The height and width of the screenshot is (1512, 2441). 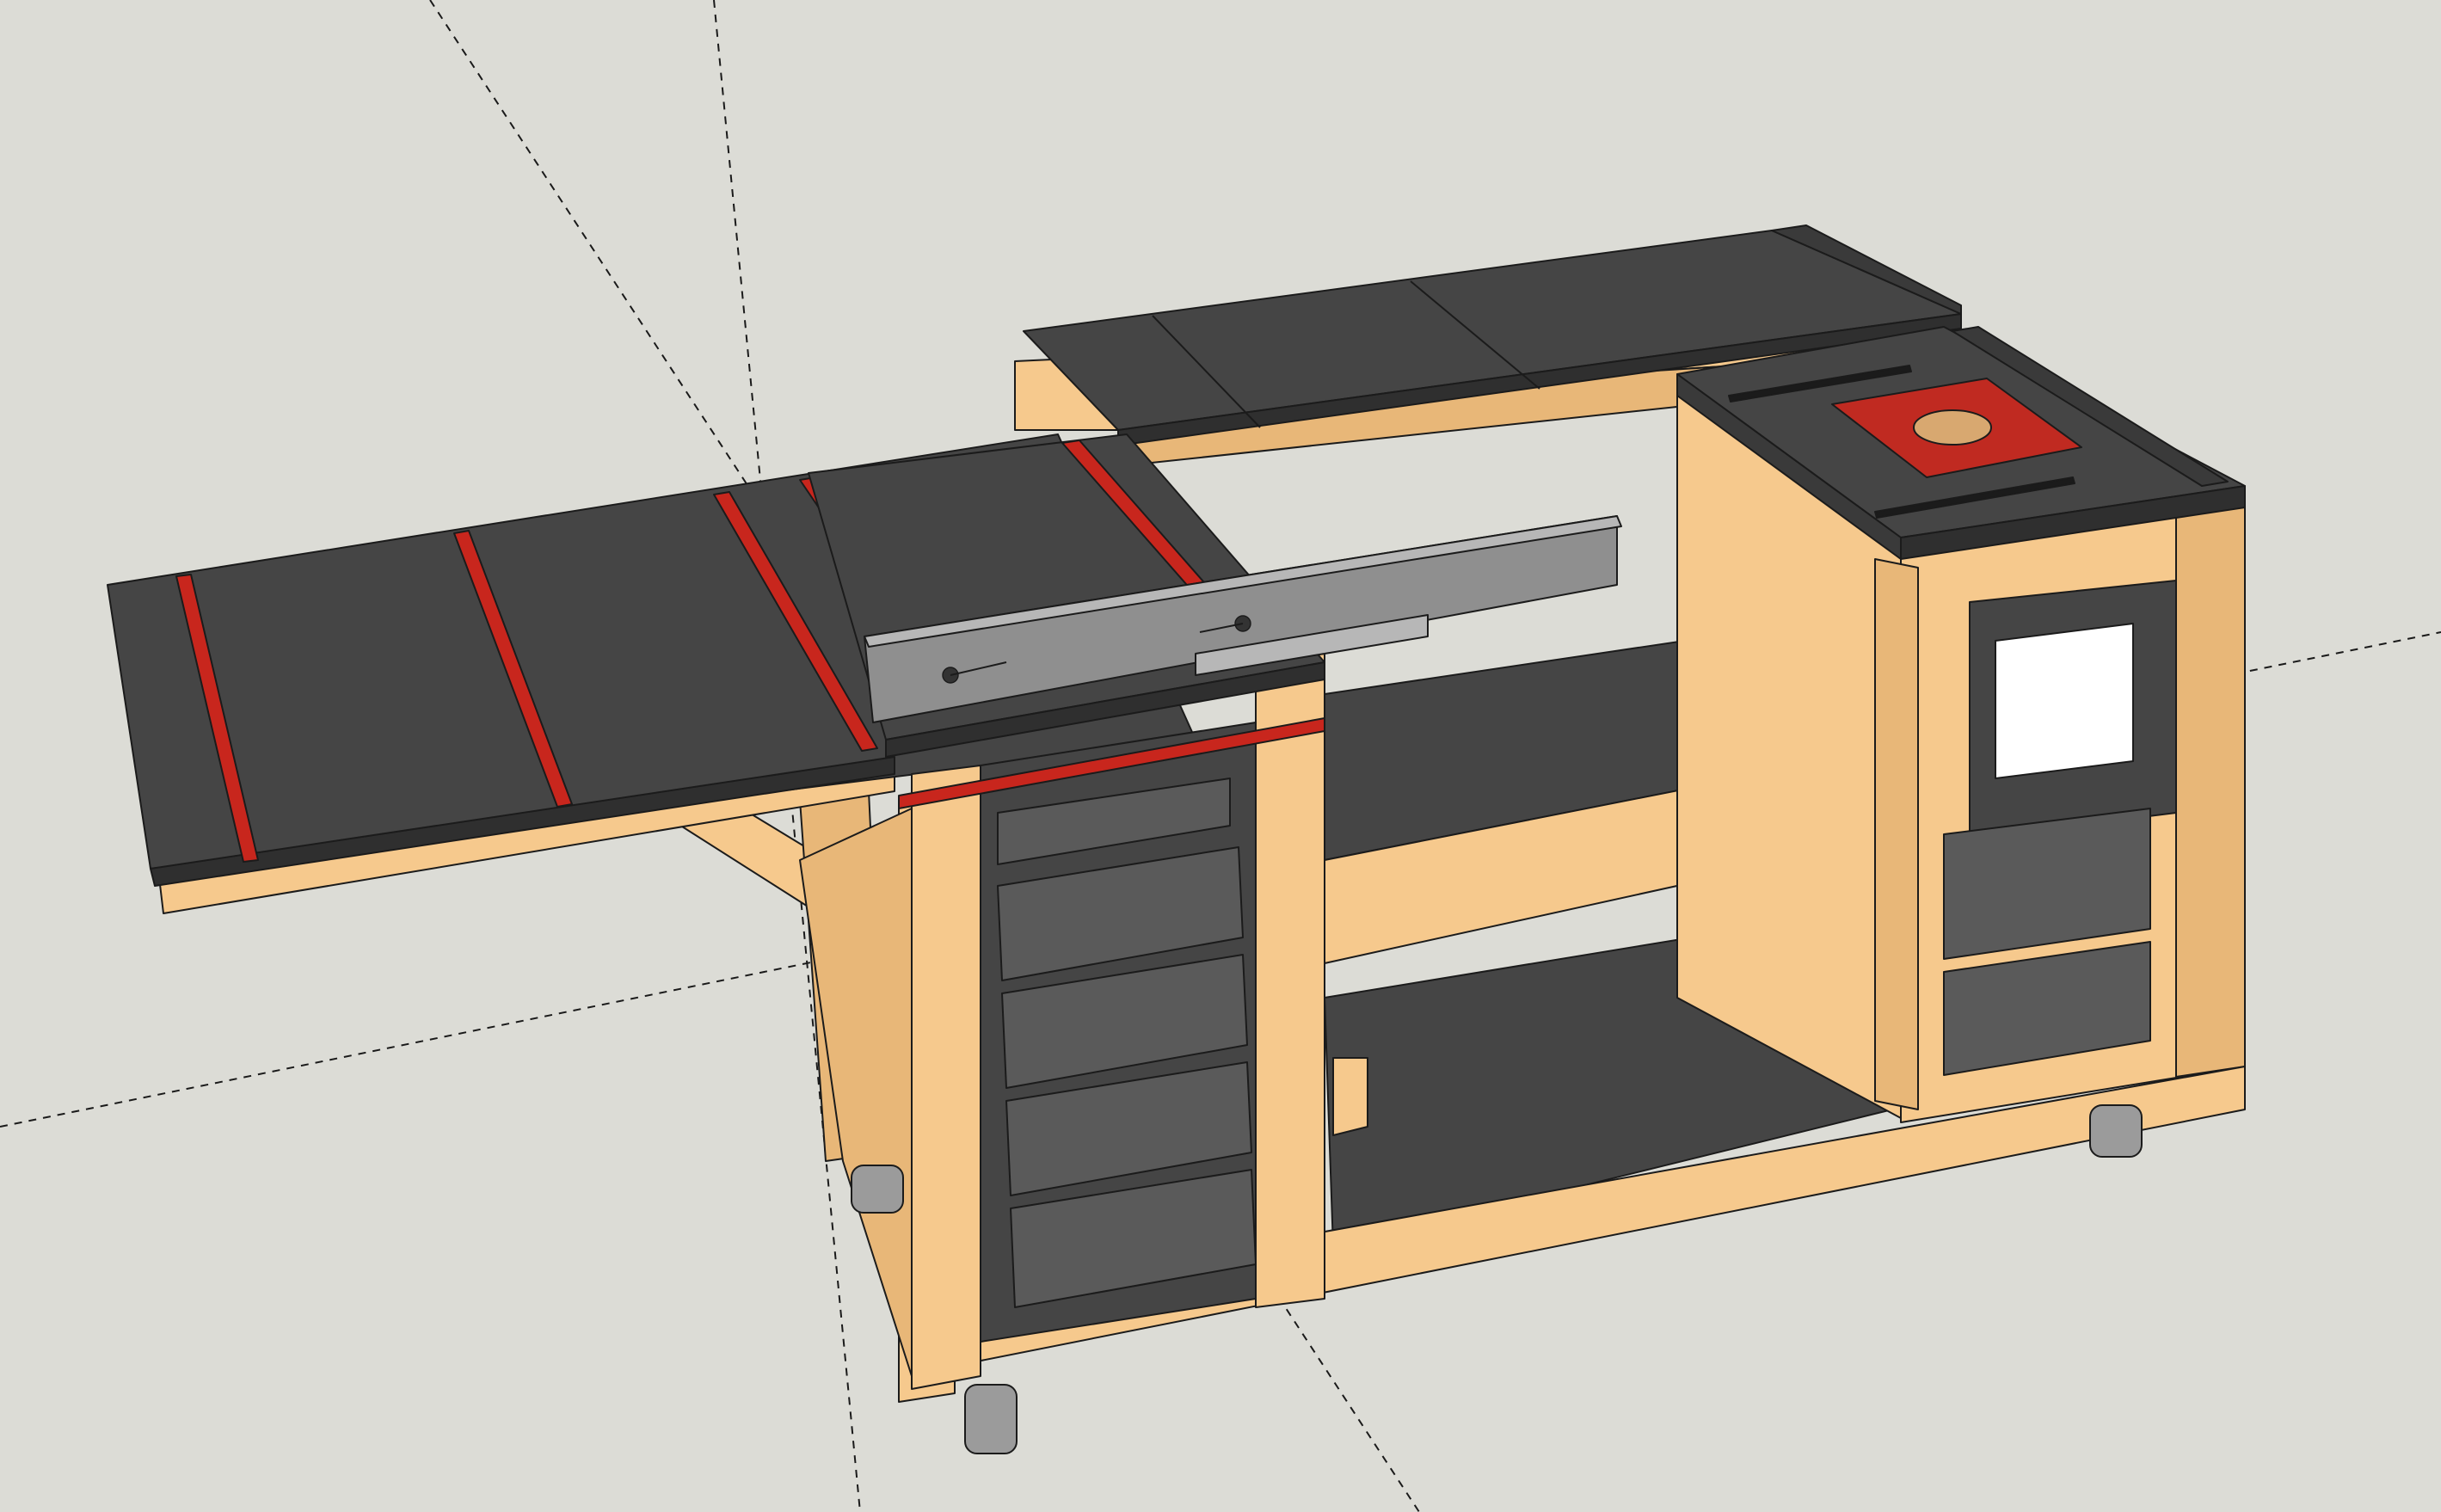 What do you see at coordinates (1290, 981) in the screenshot?
I see `cabinet-right-post` at bounding box center [1290, 981].